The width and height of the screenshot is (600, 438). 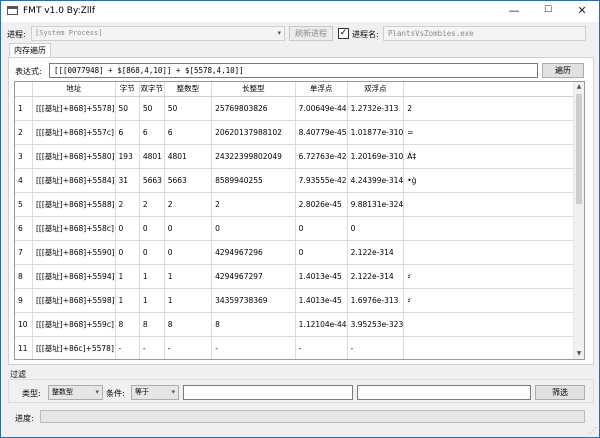 What do you see at coordinates (158, 33) in the screenshot?
I see `process-select: [System Process] ▾` at bounding box center [158, 33].